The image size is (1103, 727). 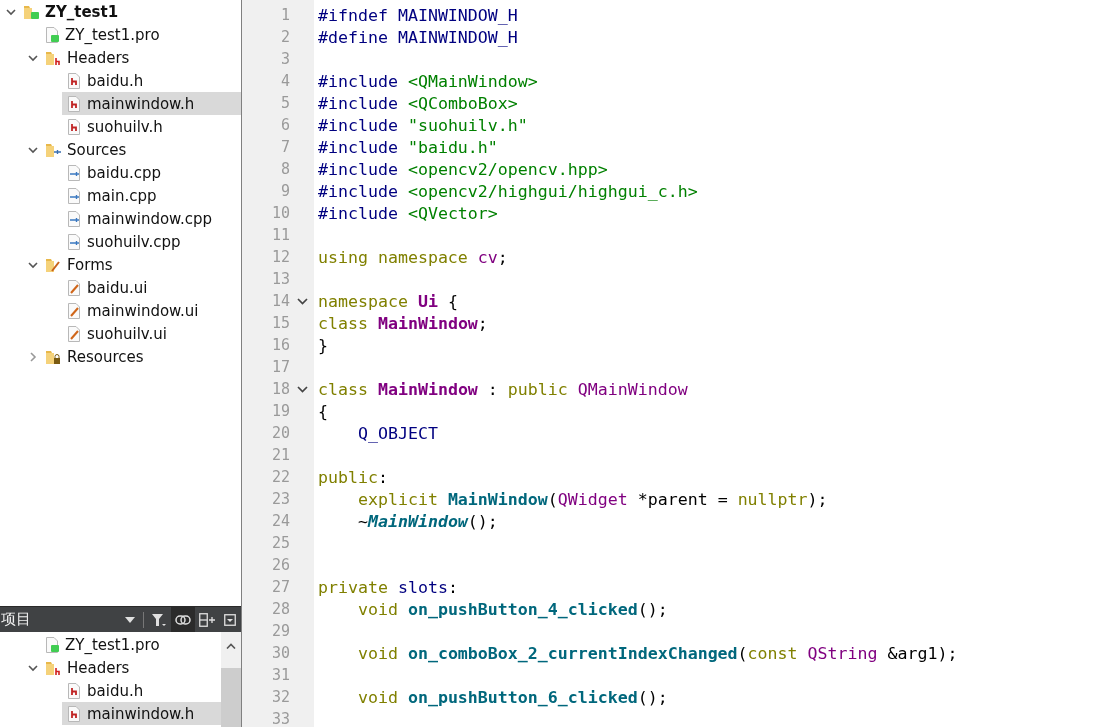 What do you see at coordinates (512, 697) in the screenshot?
I see `code-line: void on_pushButton_6_clicked();` at bounding box center [512, 697].